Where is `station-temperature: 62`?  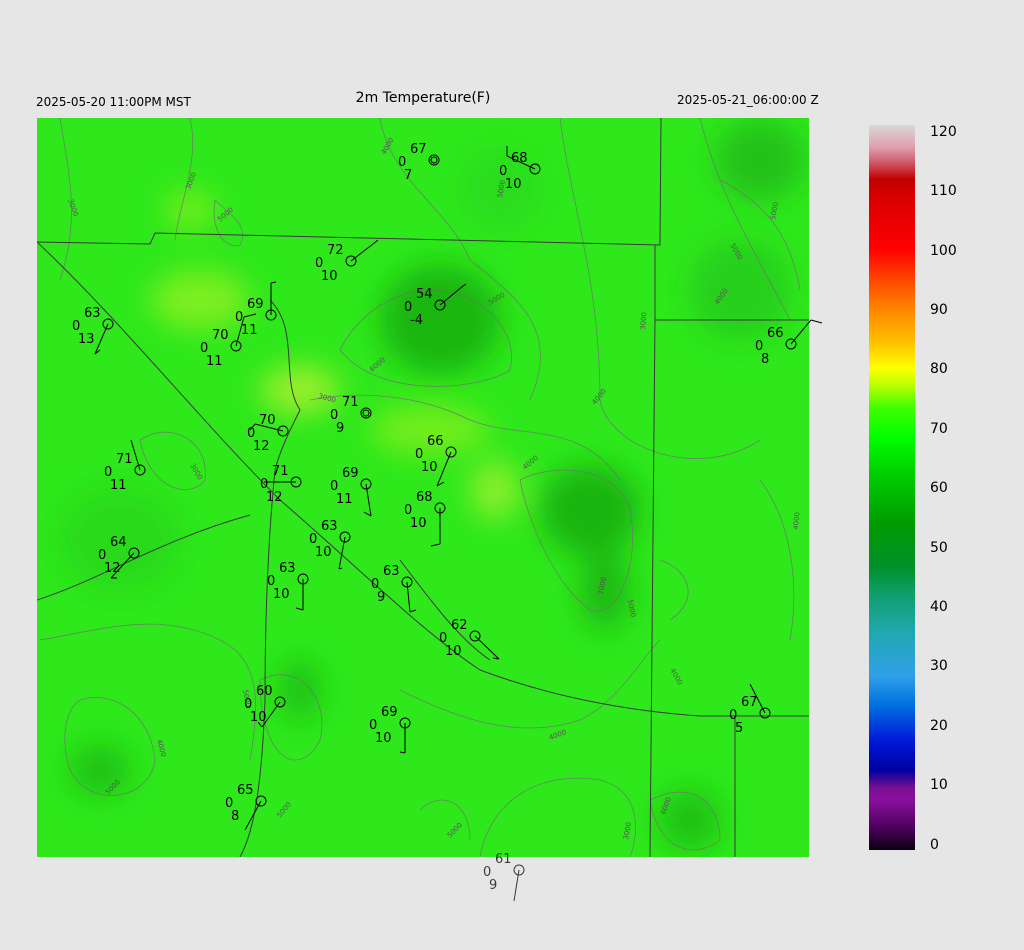
station-temperature: 62 is located at coordinates (459, 625).